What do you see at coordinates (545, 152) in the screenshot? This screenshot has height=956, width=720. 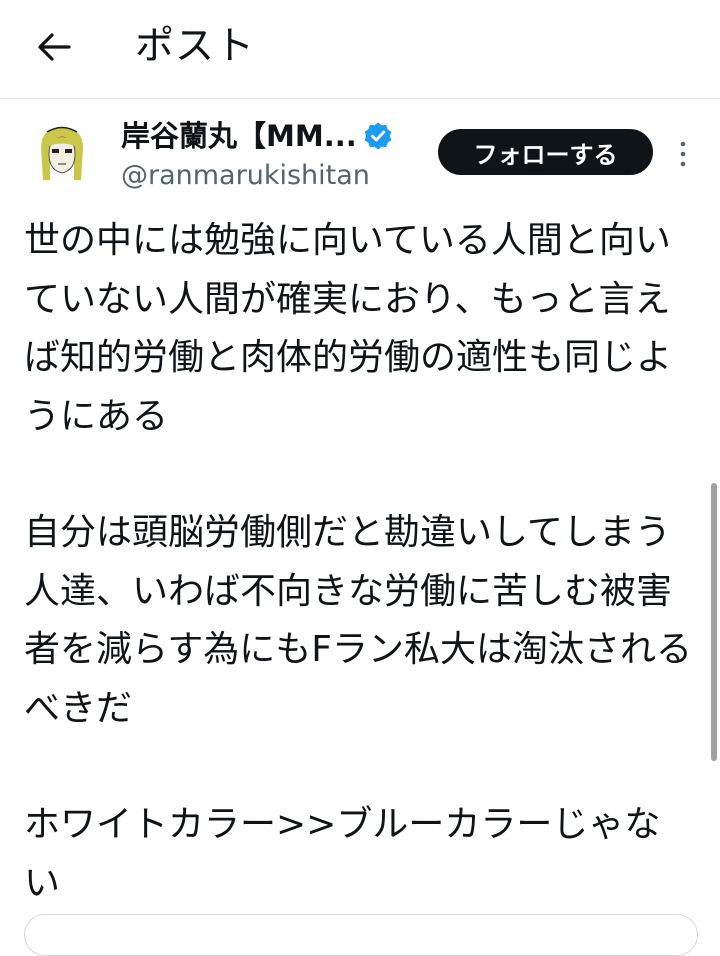 I see `follow-button: フォローする` at bounding box center [545, 152].